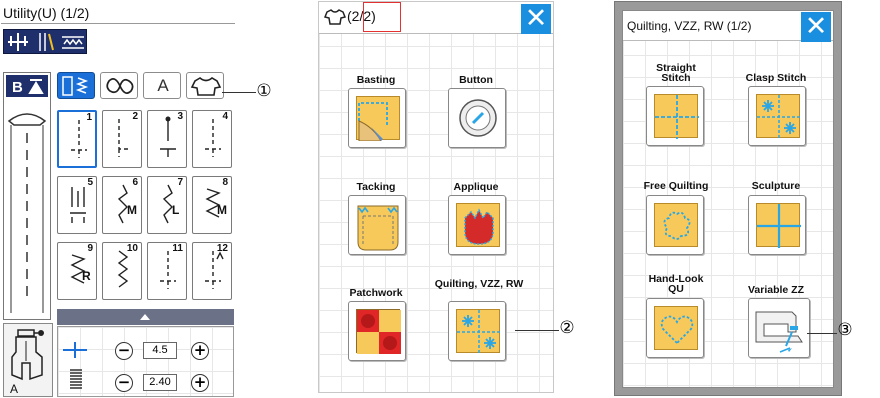  I want to click on shirt-tab, so click(205, 85).